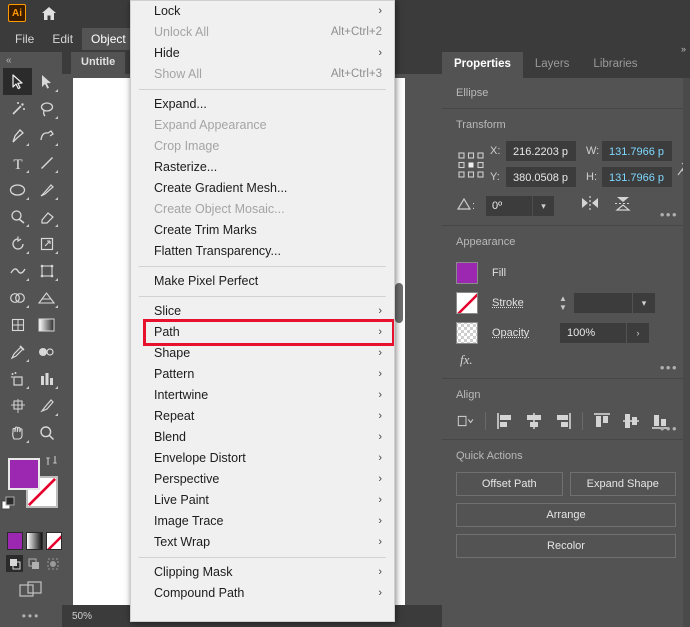  I want to click on align-left-icon, so click(505, 421).